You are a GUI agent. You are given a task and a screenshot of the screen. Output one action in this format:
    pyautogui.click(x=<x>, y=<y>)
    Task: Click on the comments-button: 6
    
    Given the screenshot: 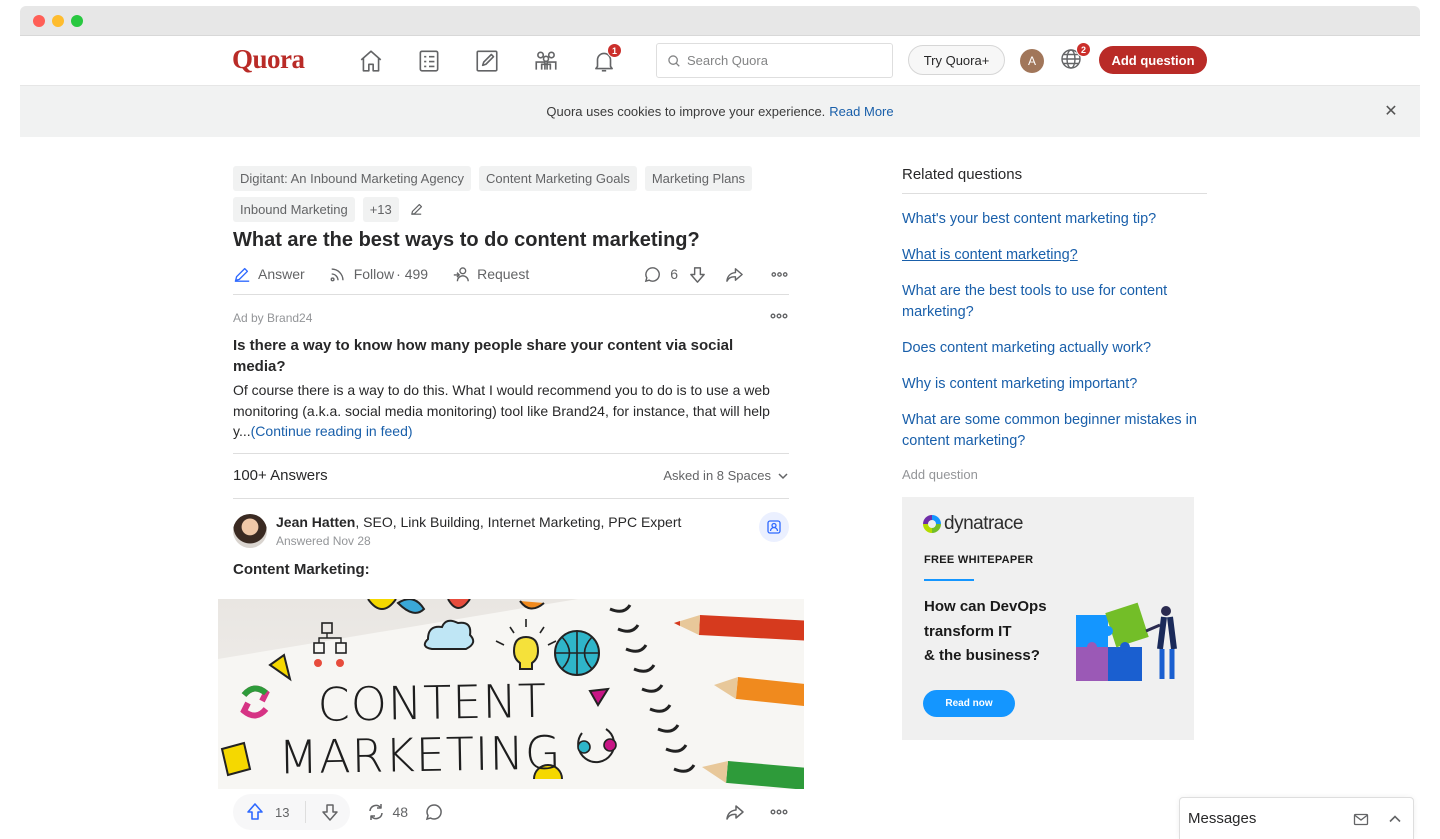 What is the action you would take?
    pyautogui.click(x=660, y=274)
    